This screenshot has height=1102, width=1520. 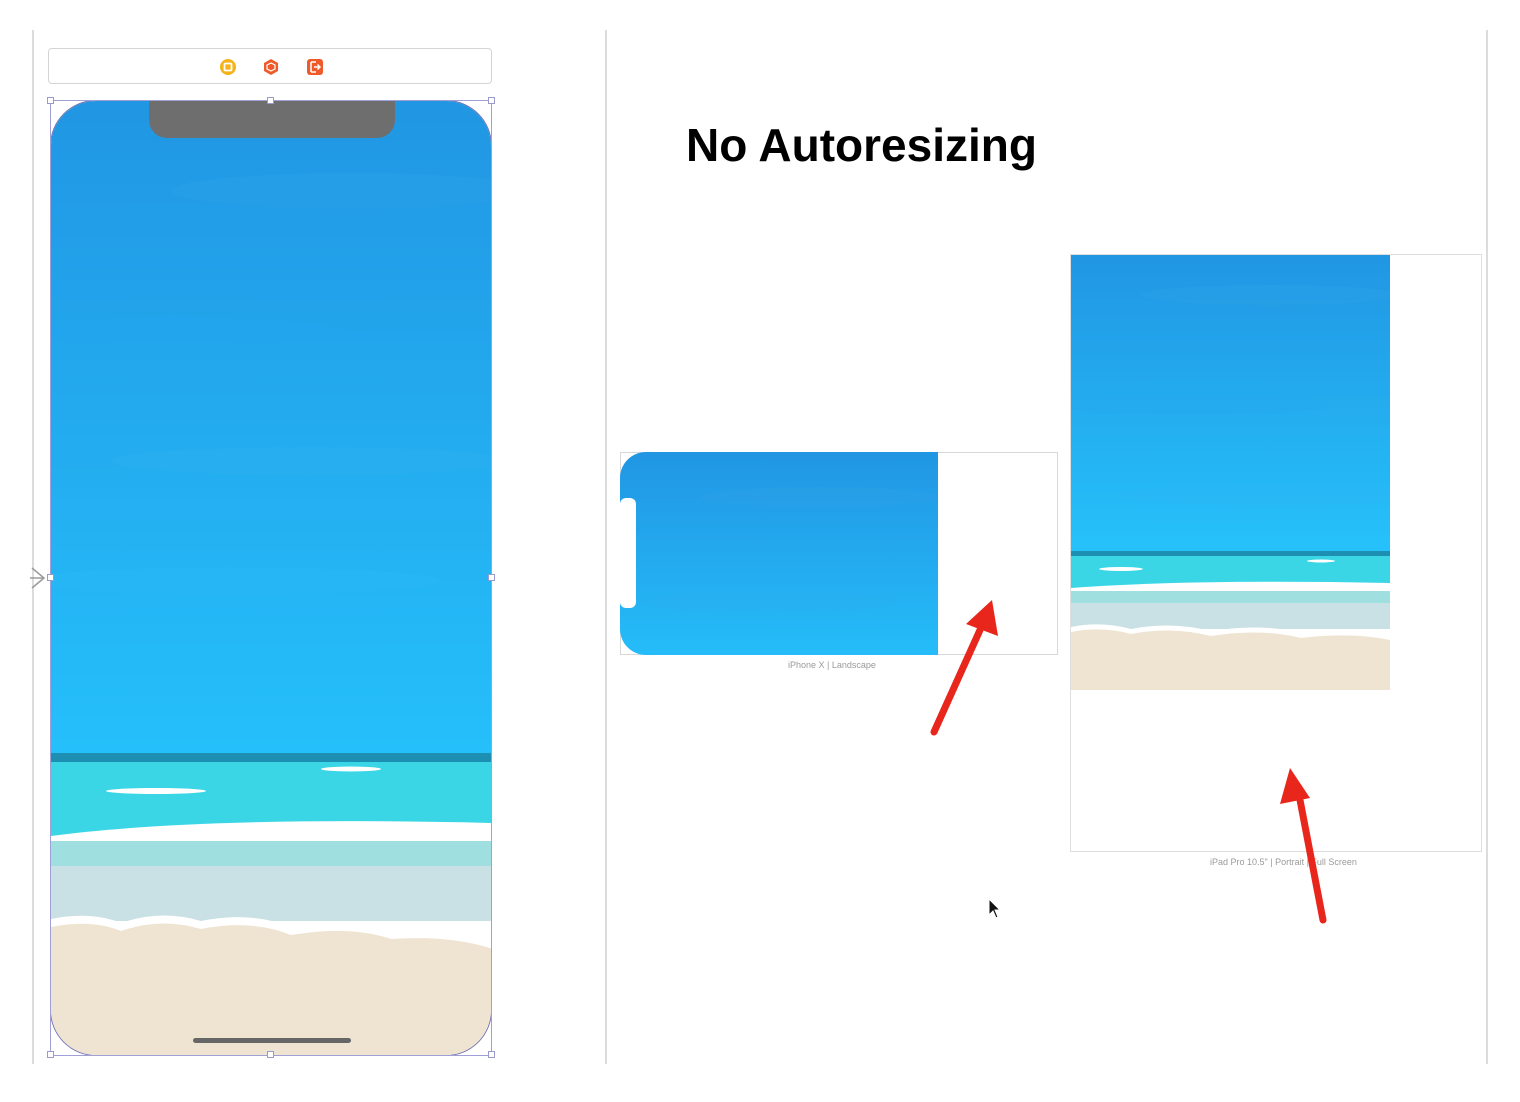 I want to click on slide-title: No Autoresizing, so click(x=861, y=145).